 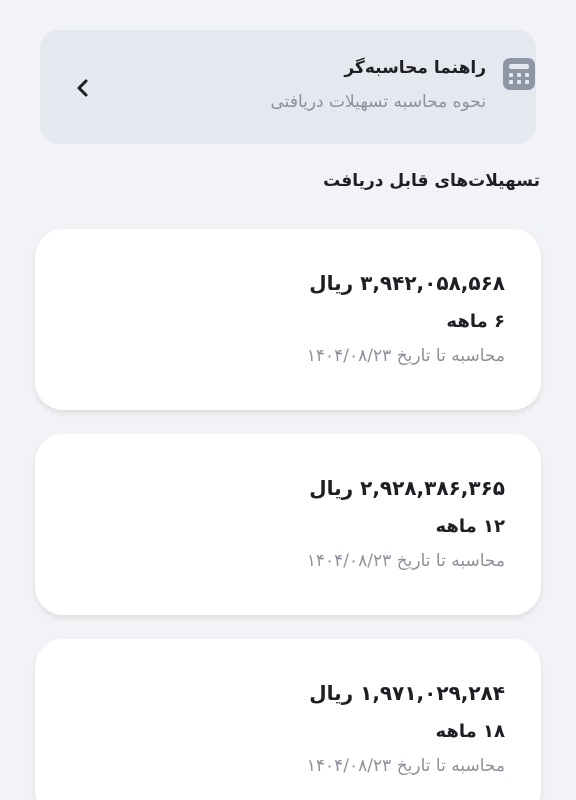 What do you see at coordinates (407, 488) in the screenshot?
I see `facility-amount: ۲,۹۲۸,۳۸۶,۳۶۵ ریال` at bounding box center [407, 488].